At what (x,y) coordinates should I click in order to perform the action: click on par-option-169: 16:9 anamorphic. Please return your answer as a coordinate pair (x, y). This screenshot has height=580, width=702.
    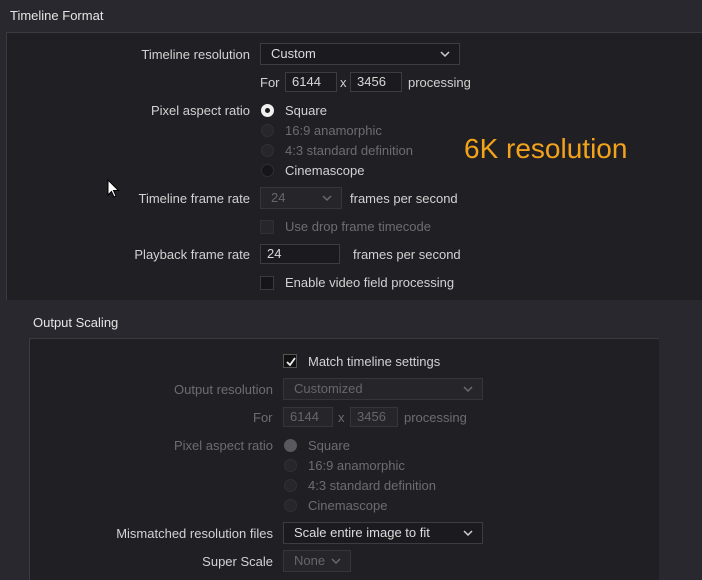
    Looking at the image, I should click on (333, 130).